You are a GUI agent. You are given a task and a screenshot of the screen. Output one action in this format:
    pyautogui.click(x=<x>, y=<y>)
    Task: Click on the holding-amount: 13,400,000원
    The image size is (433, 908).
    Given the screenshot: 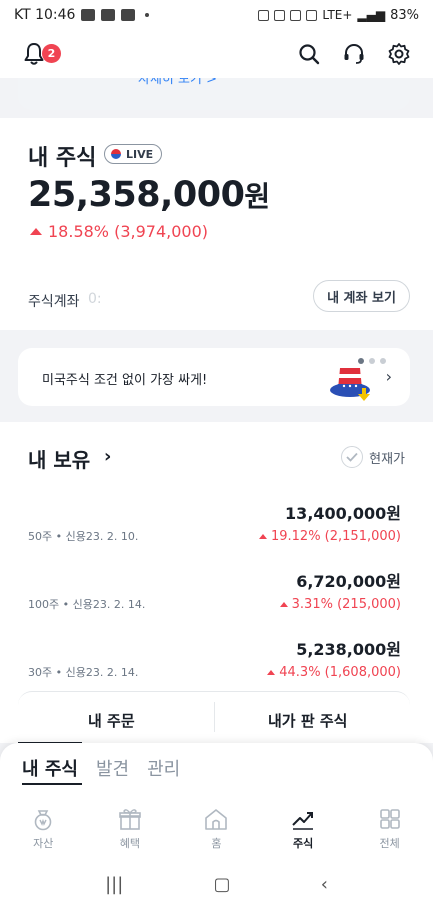 What is the action you would take?
    pyautogui.click(x=343, y=513)
    